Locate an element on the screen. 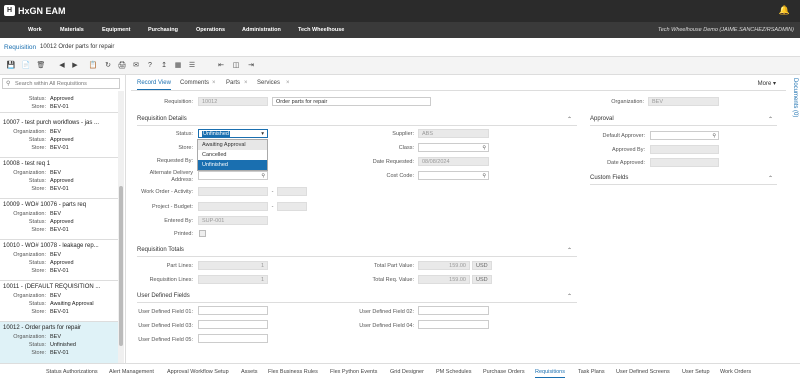 The image size is (800, 380). tab-purchase-orders: Purchase Orders is located at coordinates (504, 372).